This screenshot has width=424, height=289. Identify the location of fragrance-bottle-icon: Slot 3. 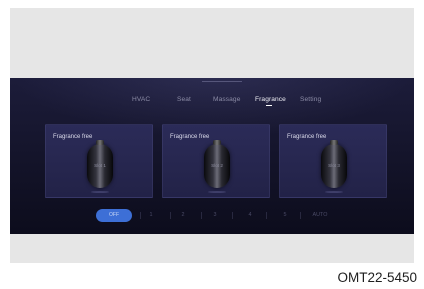
(334, 164).